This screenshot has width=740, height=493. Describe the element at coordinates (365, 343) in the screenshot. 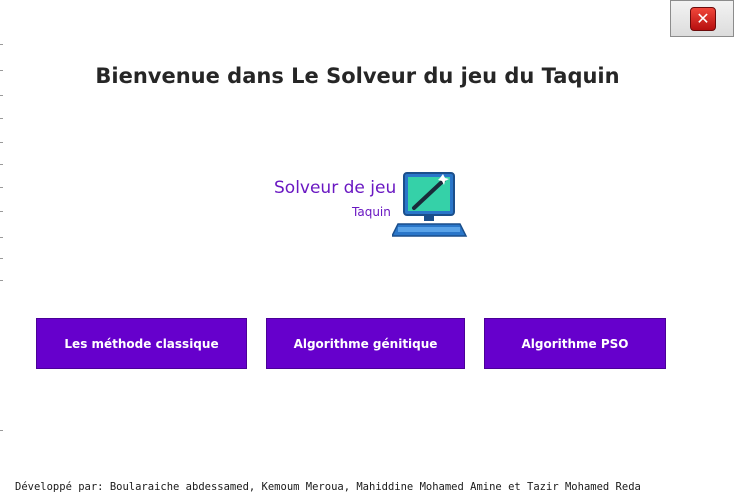

I see `genetic-algorithm-button: Algorithme génitique` at that location.